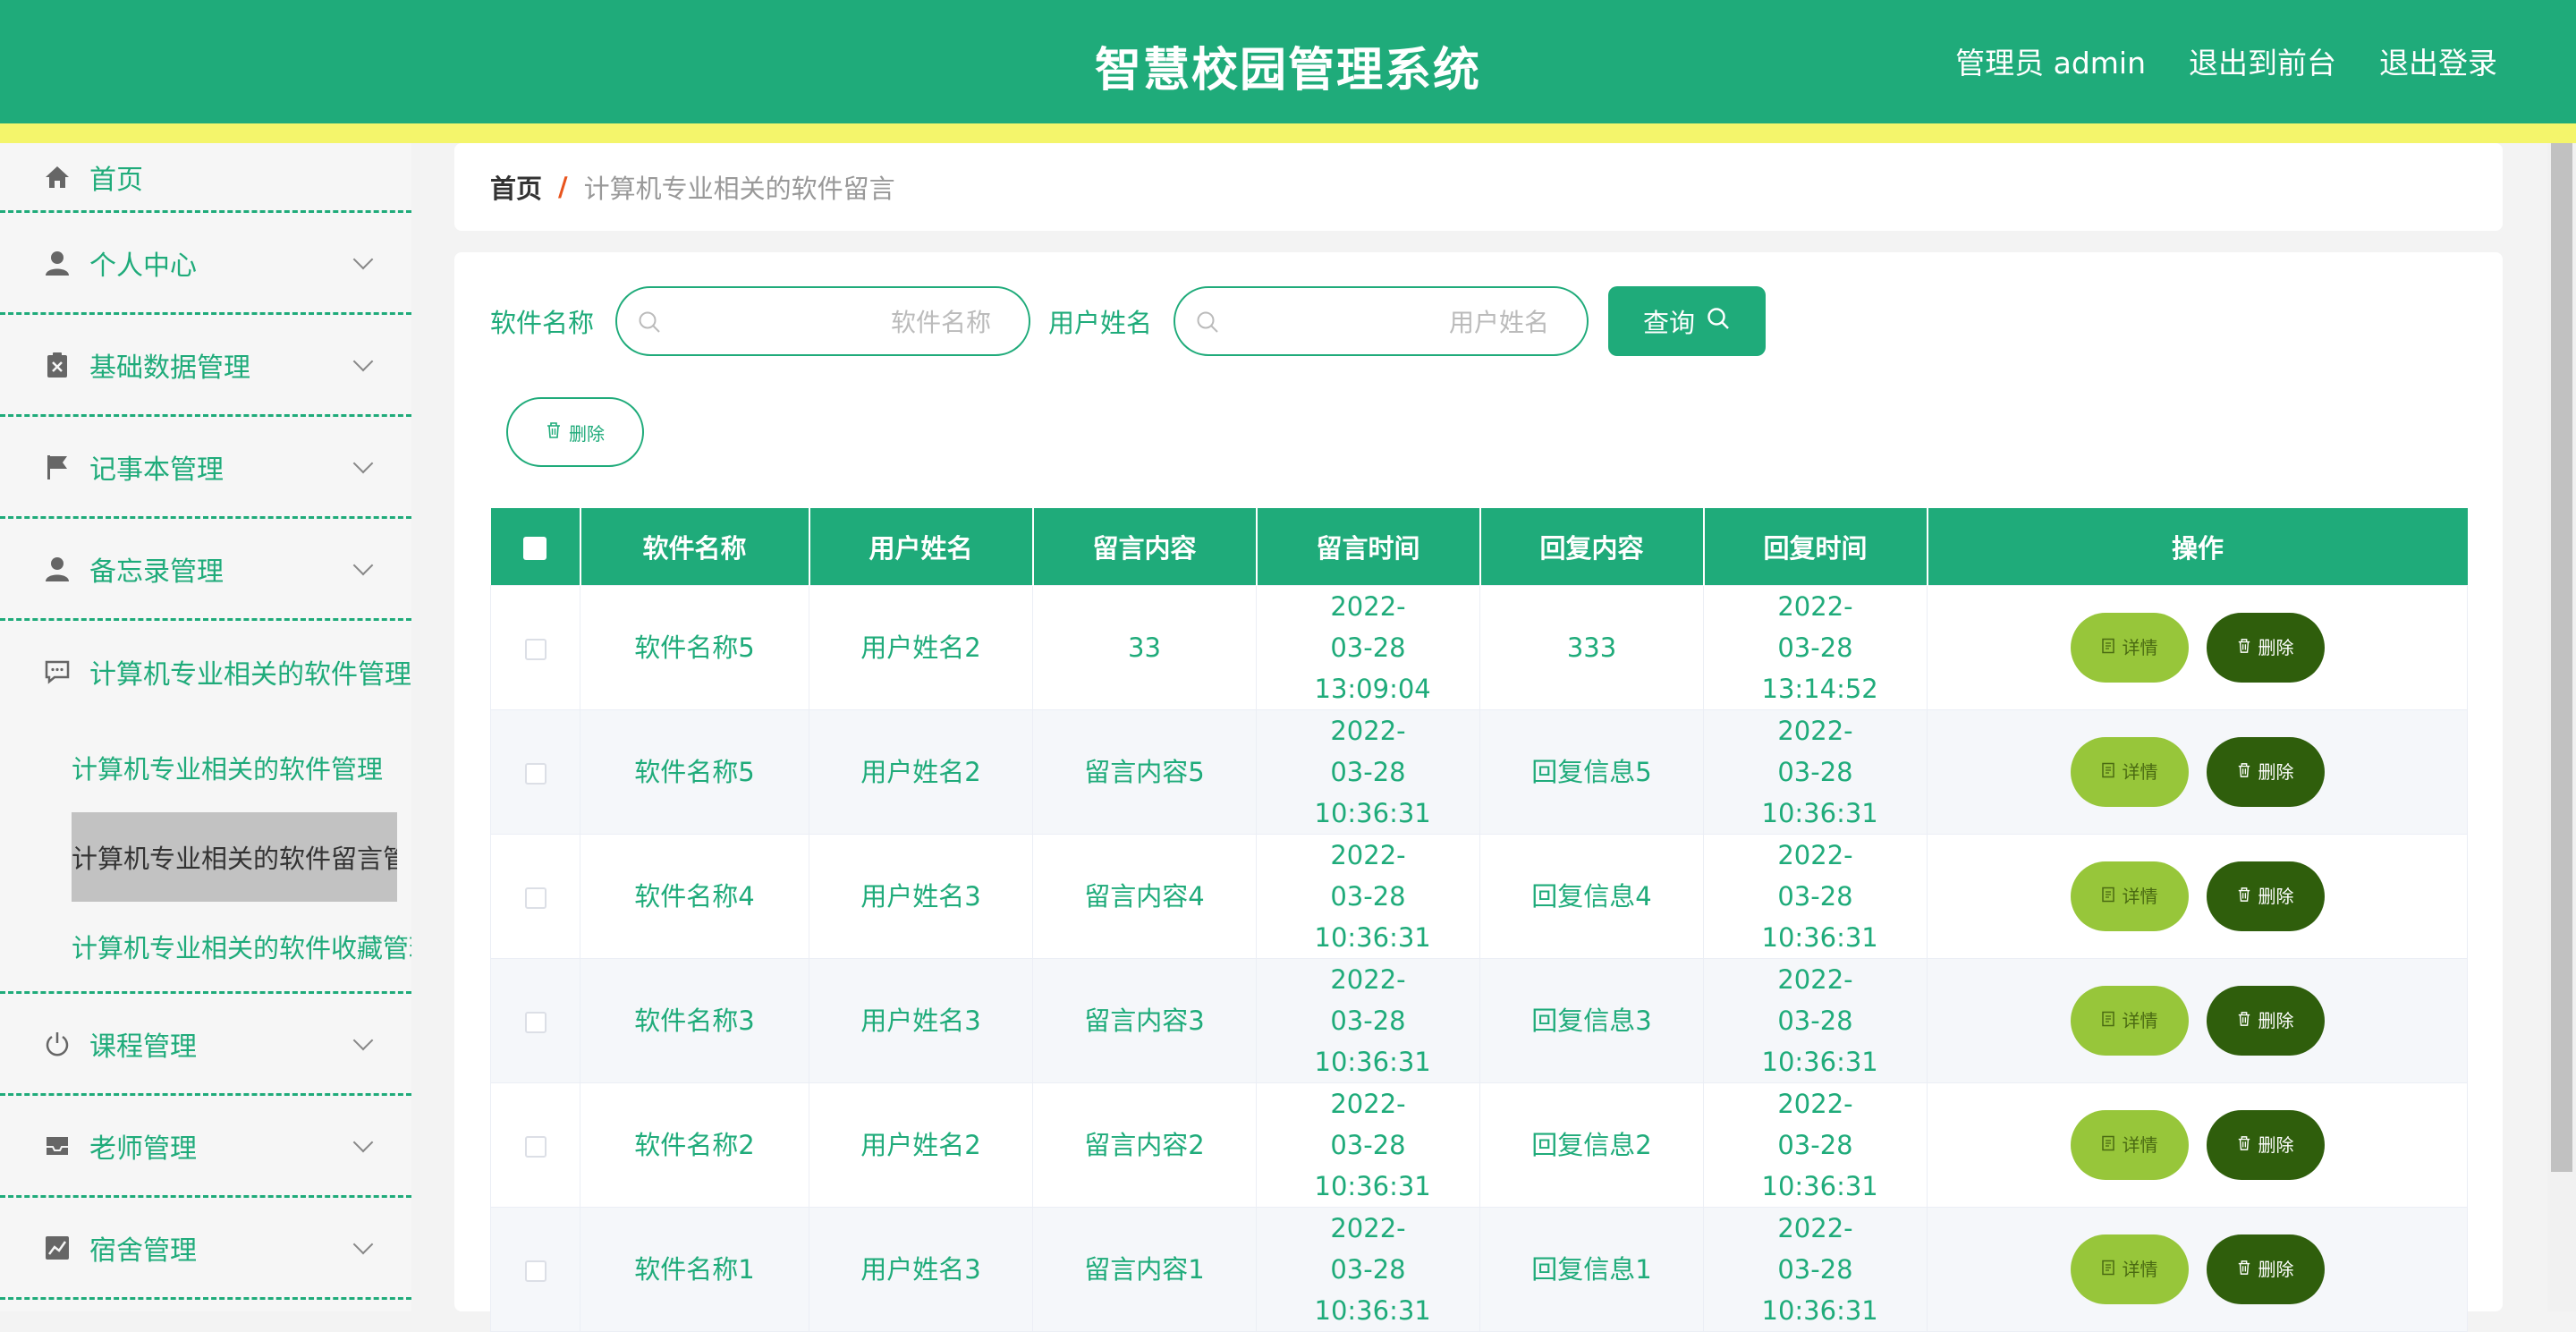 The image size is (2576, 1332). I want to click on power-icon, so click(57, 1044).